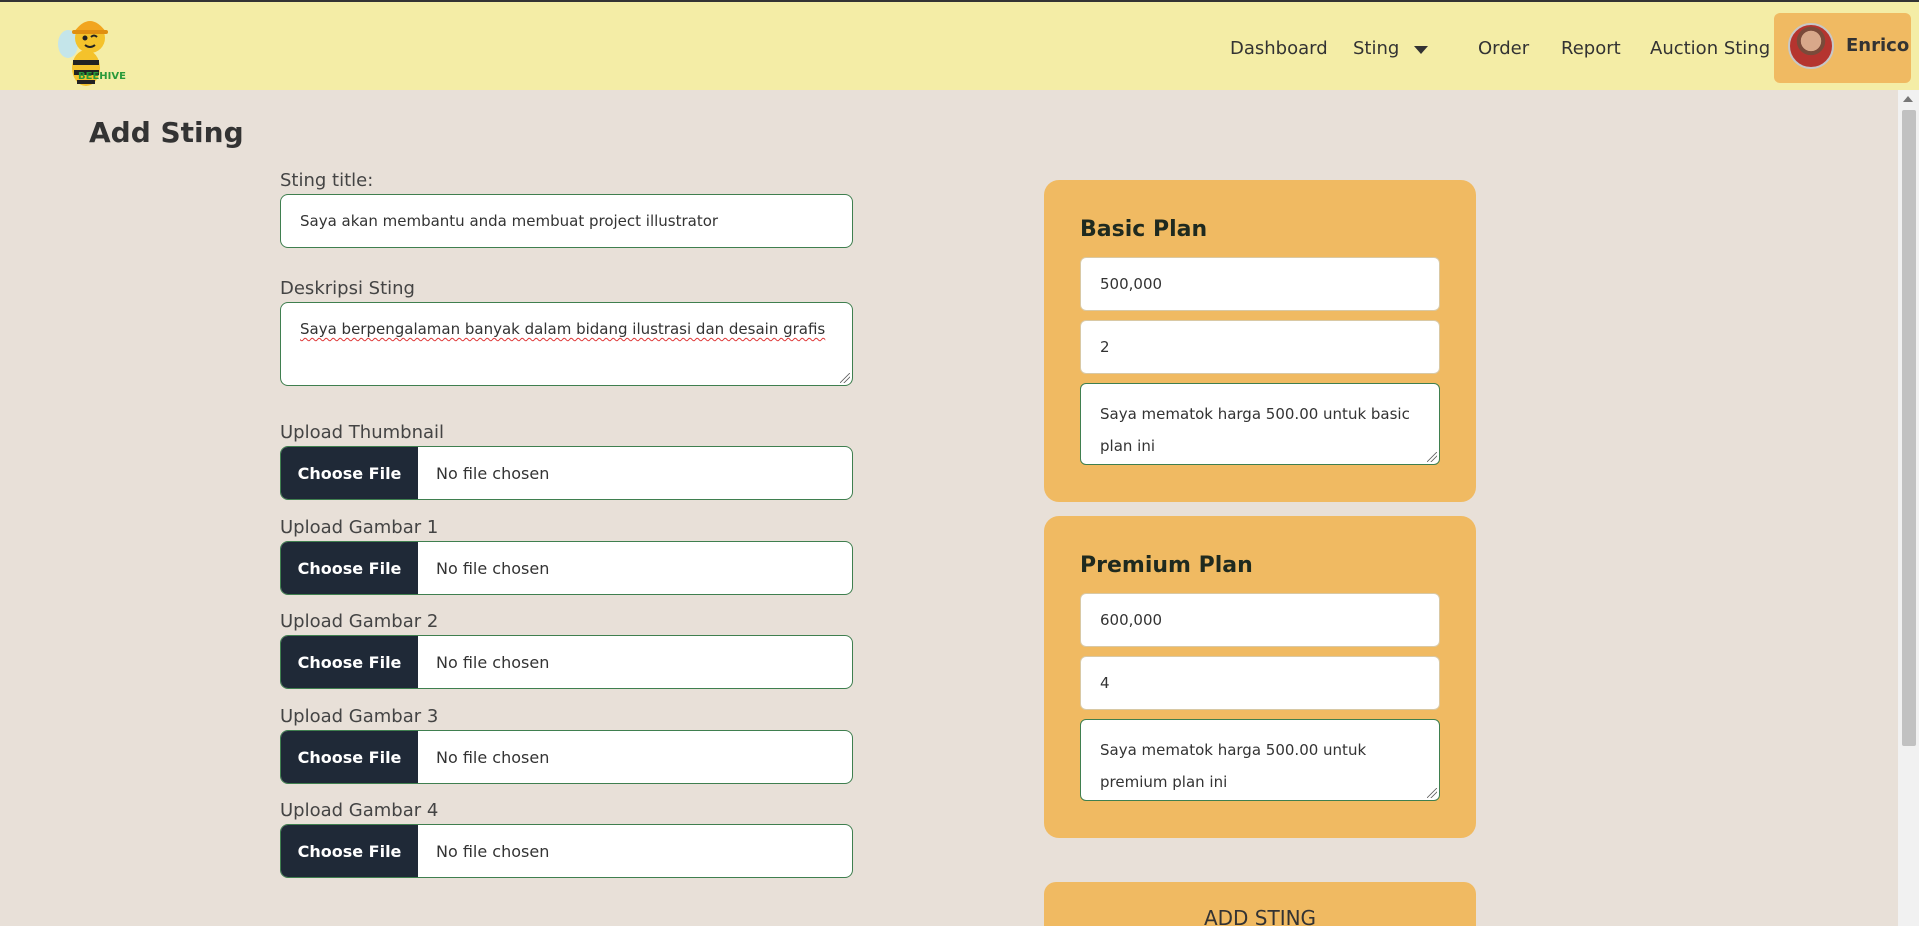  I want to click on chevron-down-icon, so click(1421, 50).